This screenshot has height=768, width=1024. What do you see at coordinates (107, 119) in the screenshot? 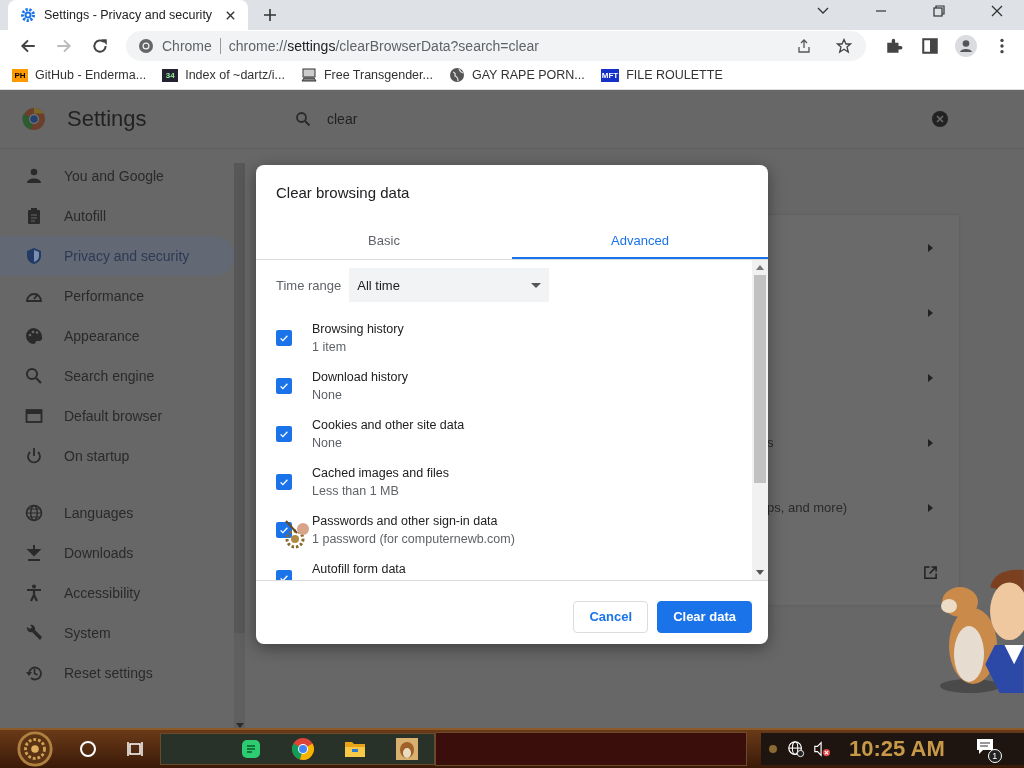
I see `settings-title: Settings` at bounding box center [107, 119].